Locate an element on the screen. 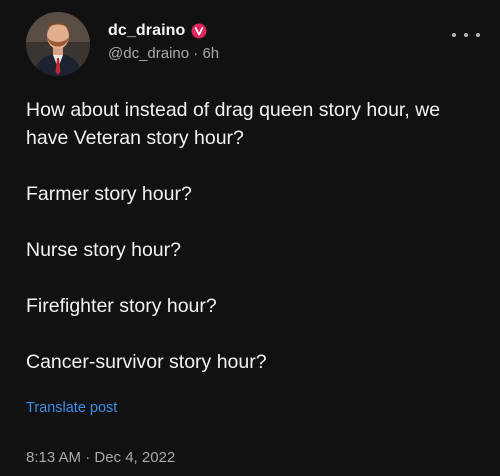  author-name-row: dc_draino is located at coordinates (157, 31).